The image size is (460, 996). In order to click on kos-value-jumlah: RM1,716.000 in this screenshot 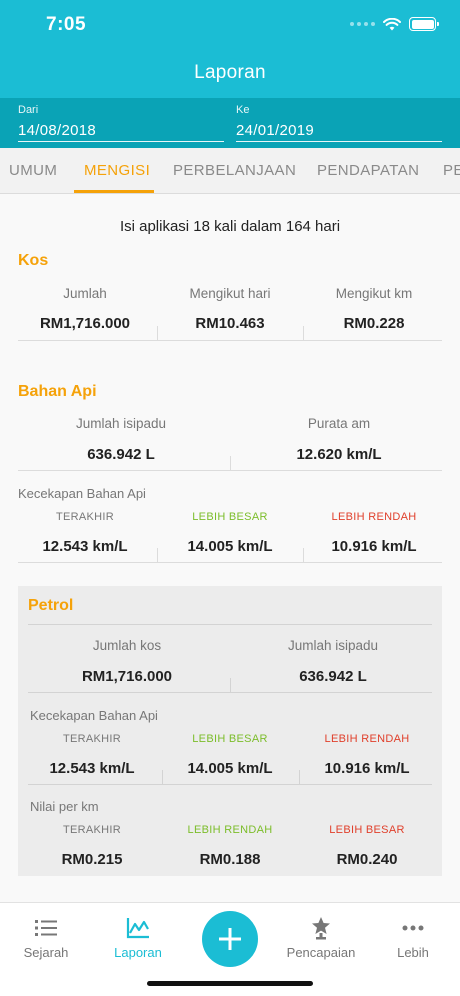, I will do `click(85, 323)`.